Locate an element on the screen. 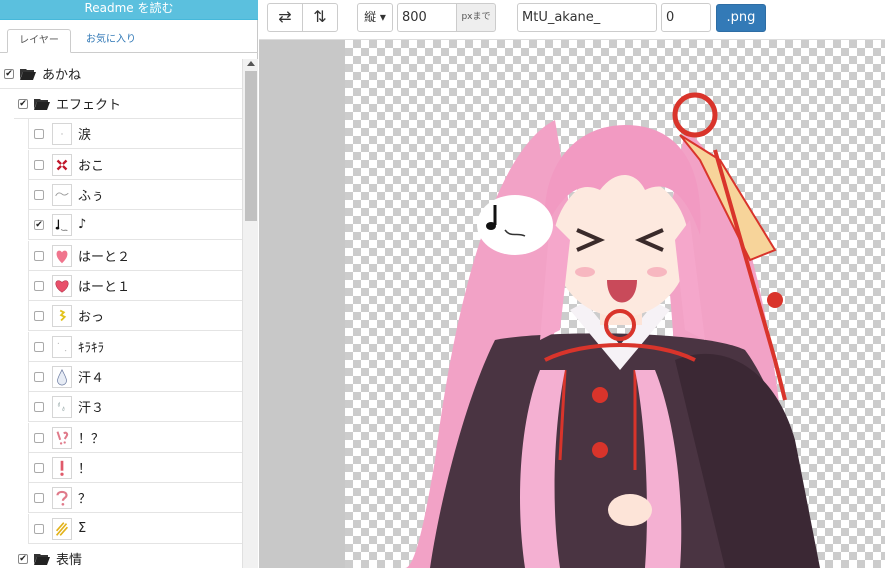  filename-input: MtU_akane_ is located at coordinates (587, 17).